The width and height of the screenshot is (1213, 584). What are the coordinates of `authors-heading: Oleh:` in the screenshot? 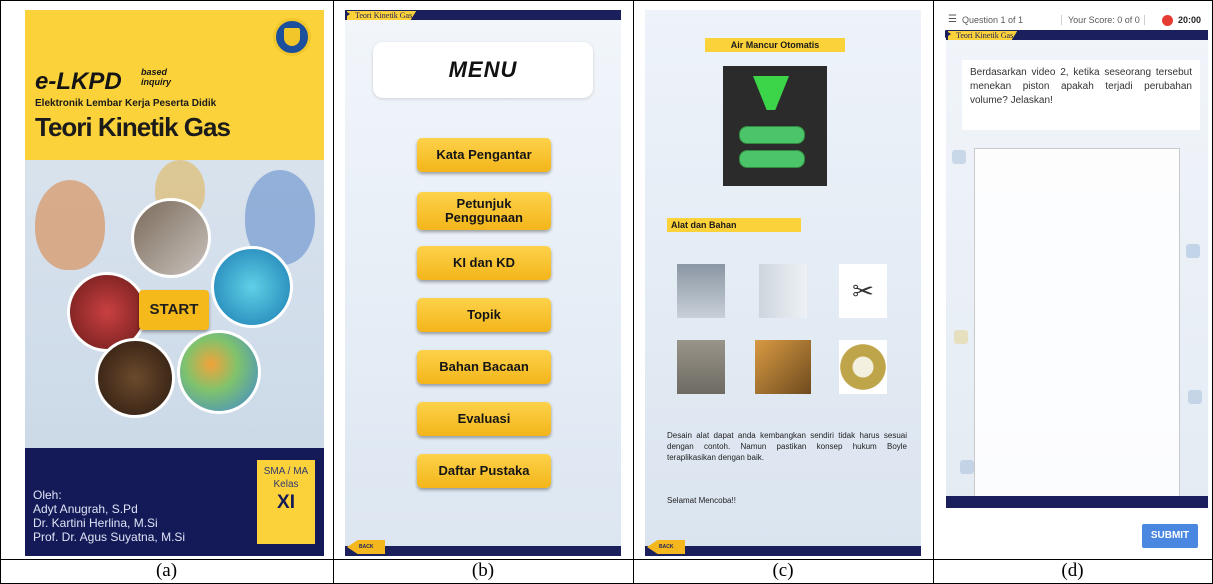 It's located at (47, 495).